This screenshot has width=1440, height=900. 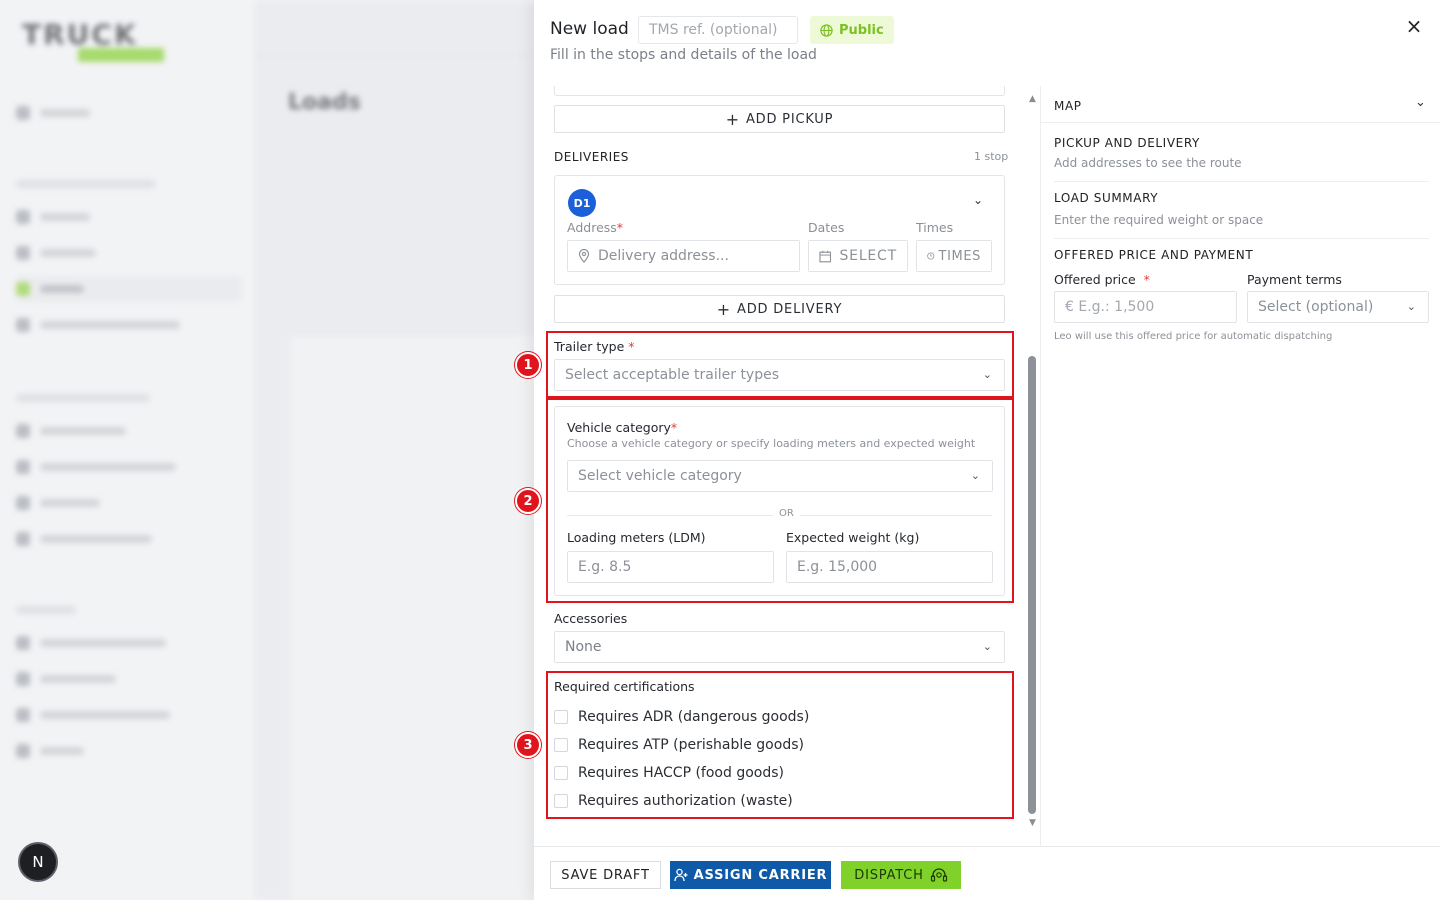 What do you see at coordinates (1068, 106) in the screenshot?
I see `map-section-label: MAP` at bounding box center [1068, 106].